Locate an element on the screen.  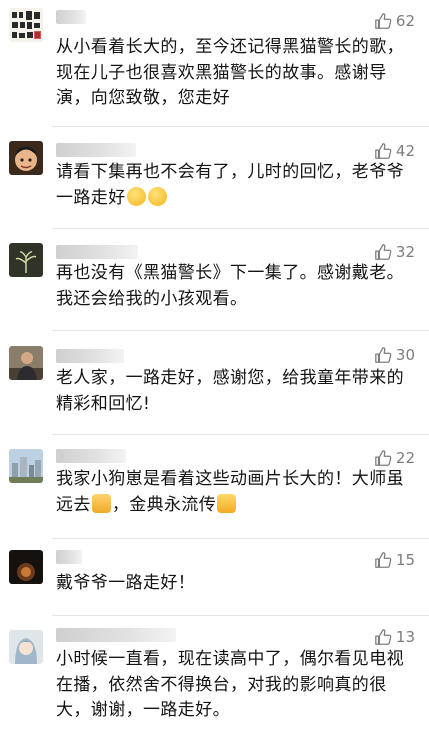
comment-item: 30 老人家，一路走好，感谢您，给我童年带来的精彩和回忆! is located at coordinates (214, 382).